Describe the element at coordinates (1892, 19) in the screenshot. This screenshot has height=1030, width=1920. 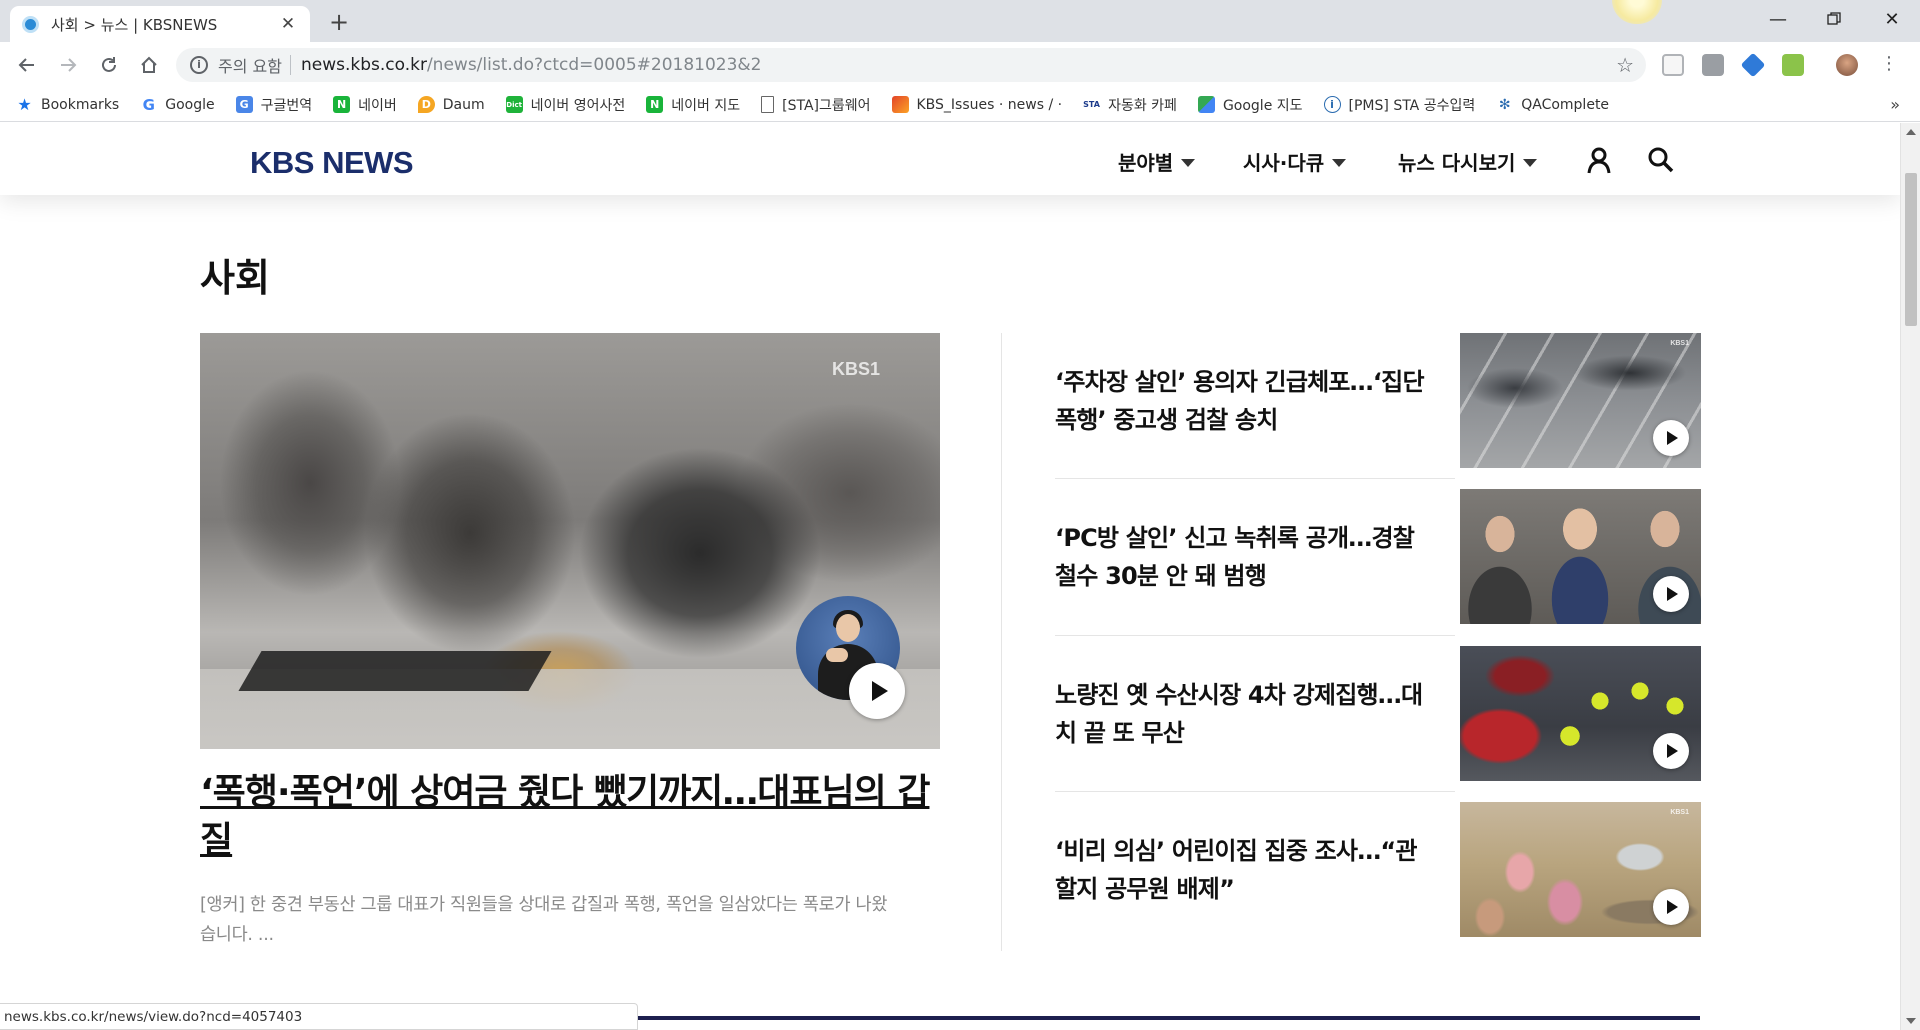
I see `close-window-button: ✕` at that location.